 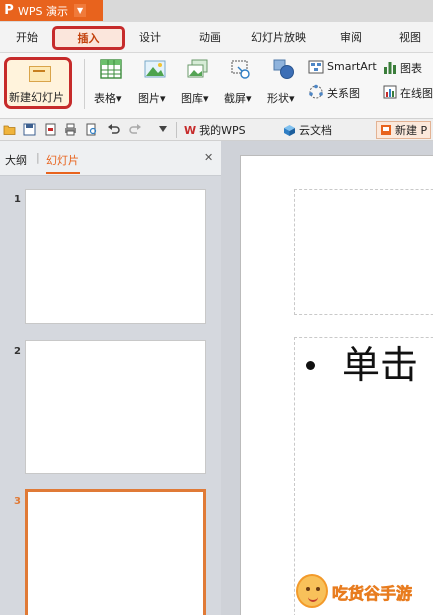 What do you see at coordinates (235, 98) in the screenshot?
I see `screenshot-label: 截屏` at bounding box center [235, 98].